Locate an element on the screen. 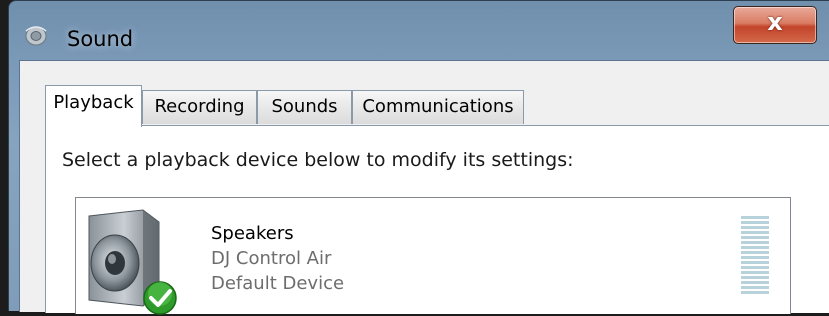 Image resolution: width=829 pixels, height=316 pixels. sound-icon is located at coordinates (36, 36).